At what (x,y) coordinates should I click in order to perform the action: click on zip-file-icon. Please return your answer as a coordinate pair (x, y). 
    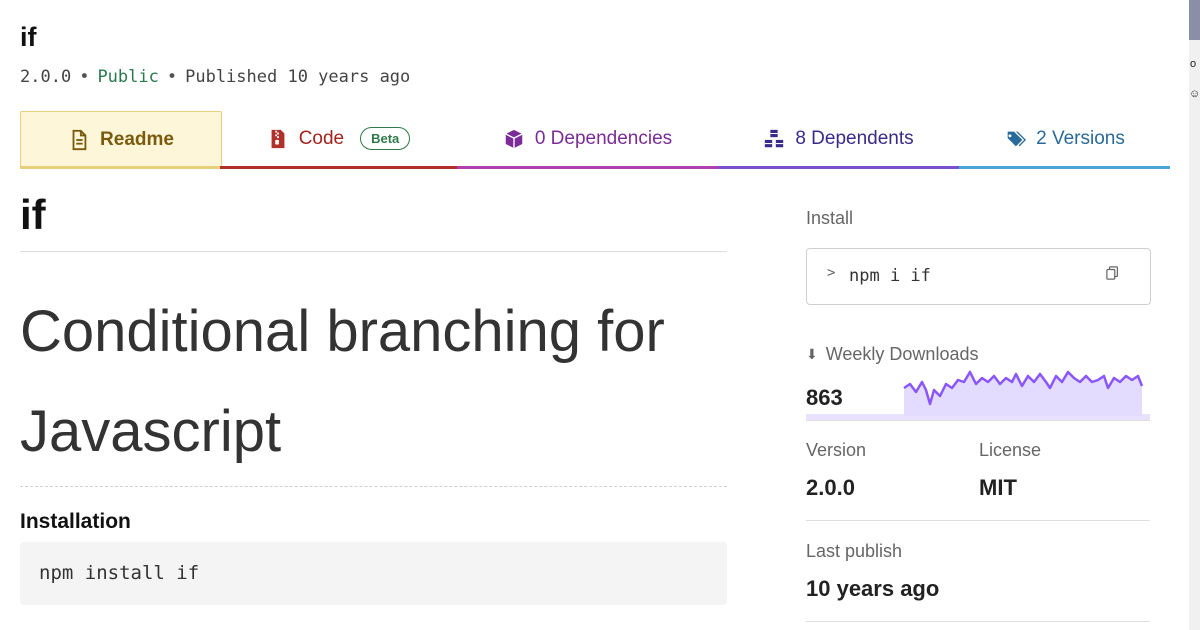
    Looking at the image, I should click on (278, 138).